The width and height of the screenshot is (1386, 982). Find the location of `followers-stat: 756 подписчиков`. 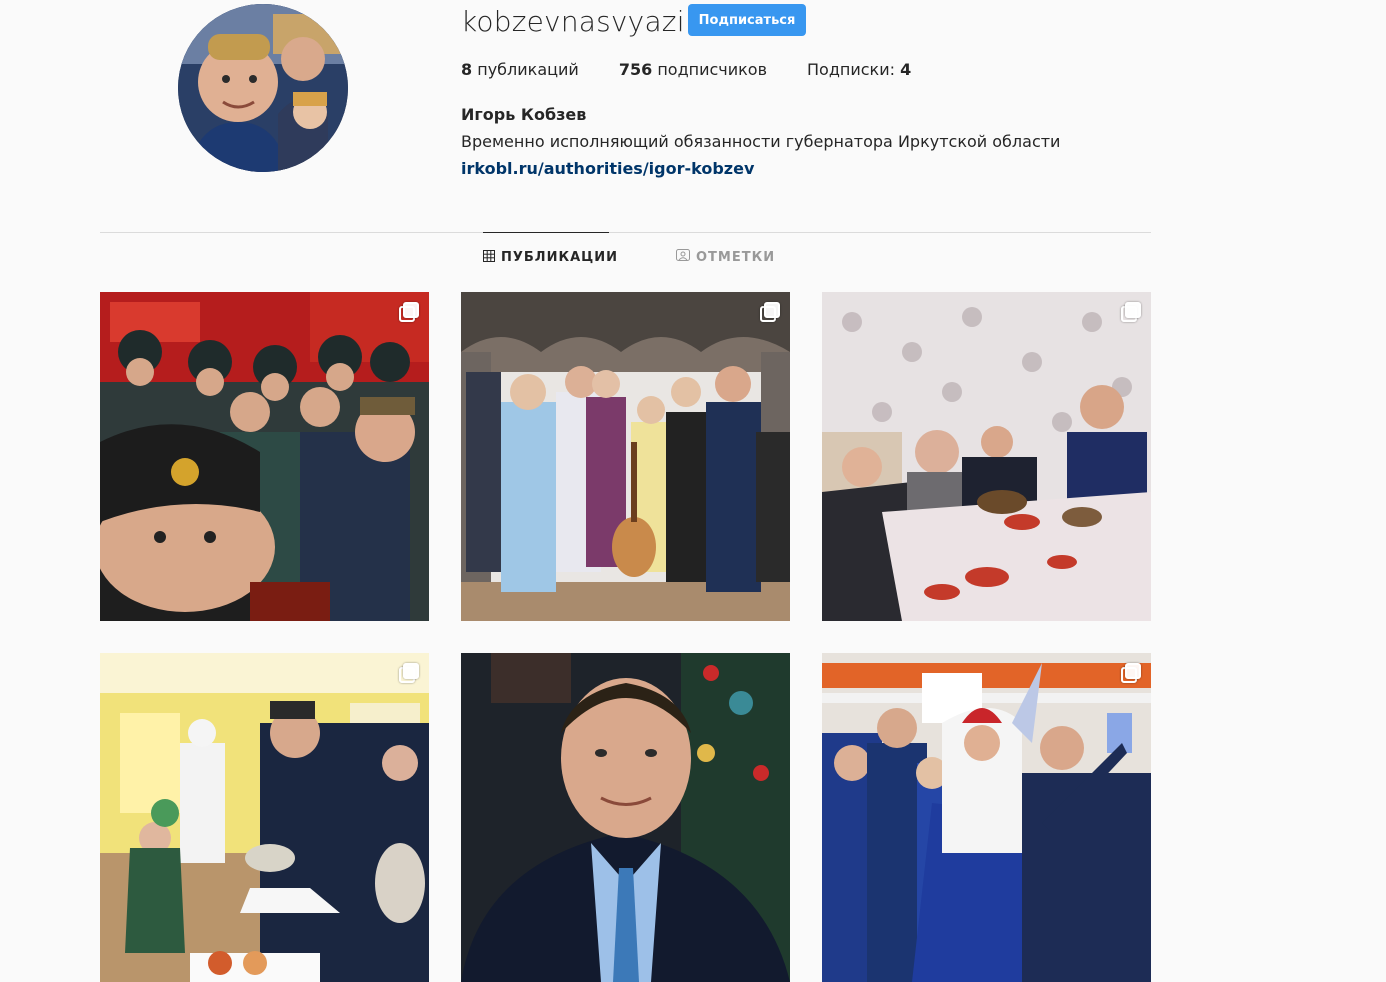

followers-stat: 756 подписчиков is located at coordinates (693, 70).